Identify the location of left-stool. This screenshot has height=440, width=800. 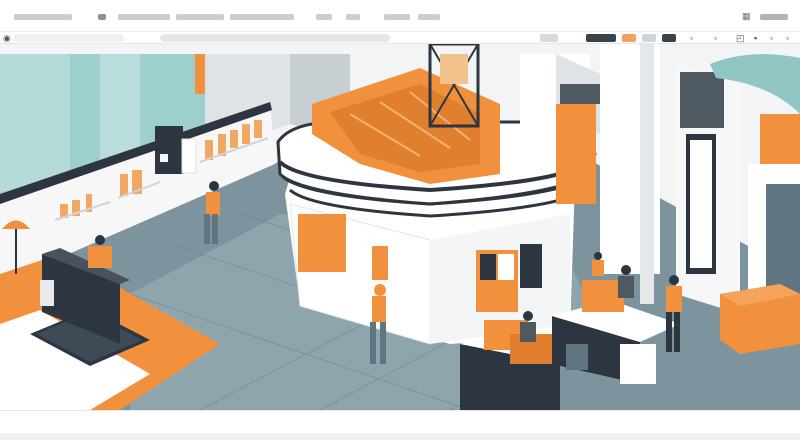
(47, 293).